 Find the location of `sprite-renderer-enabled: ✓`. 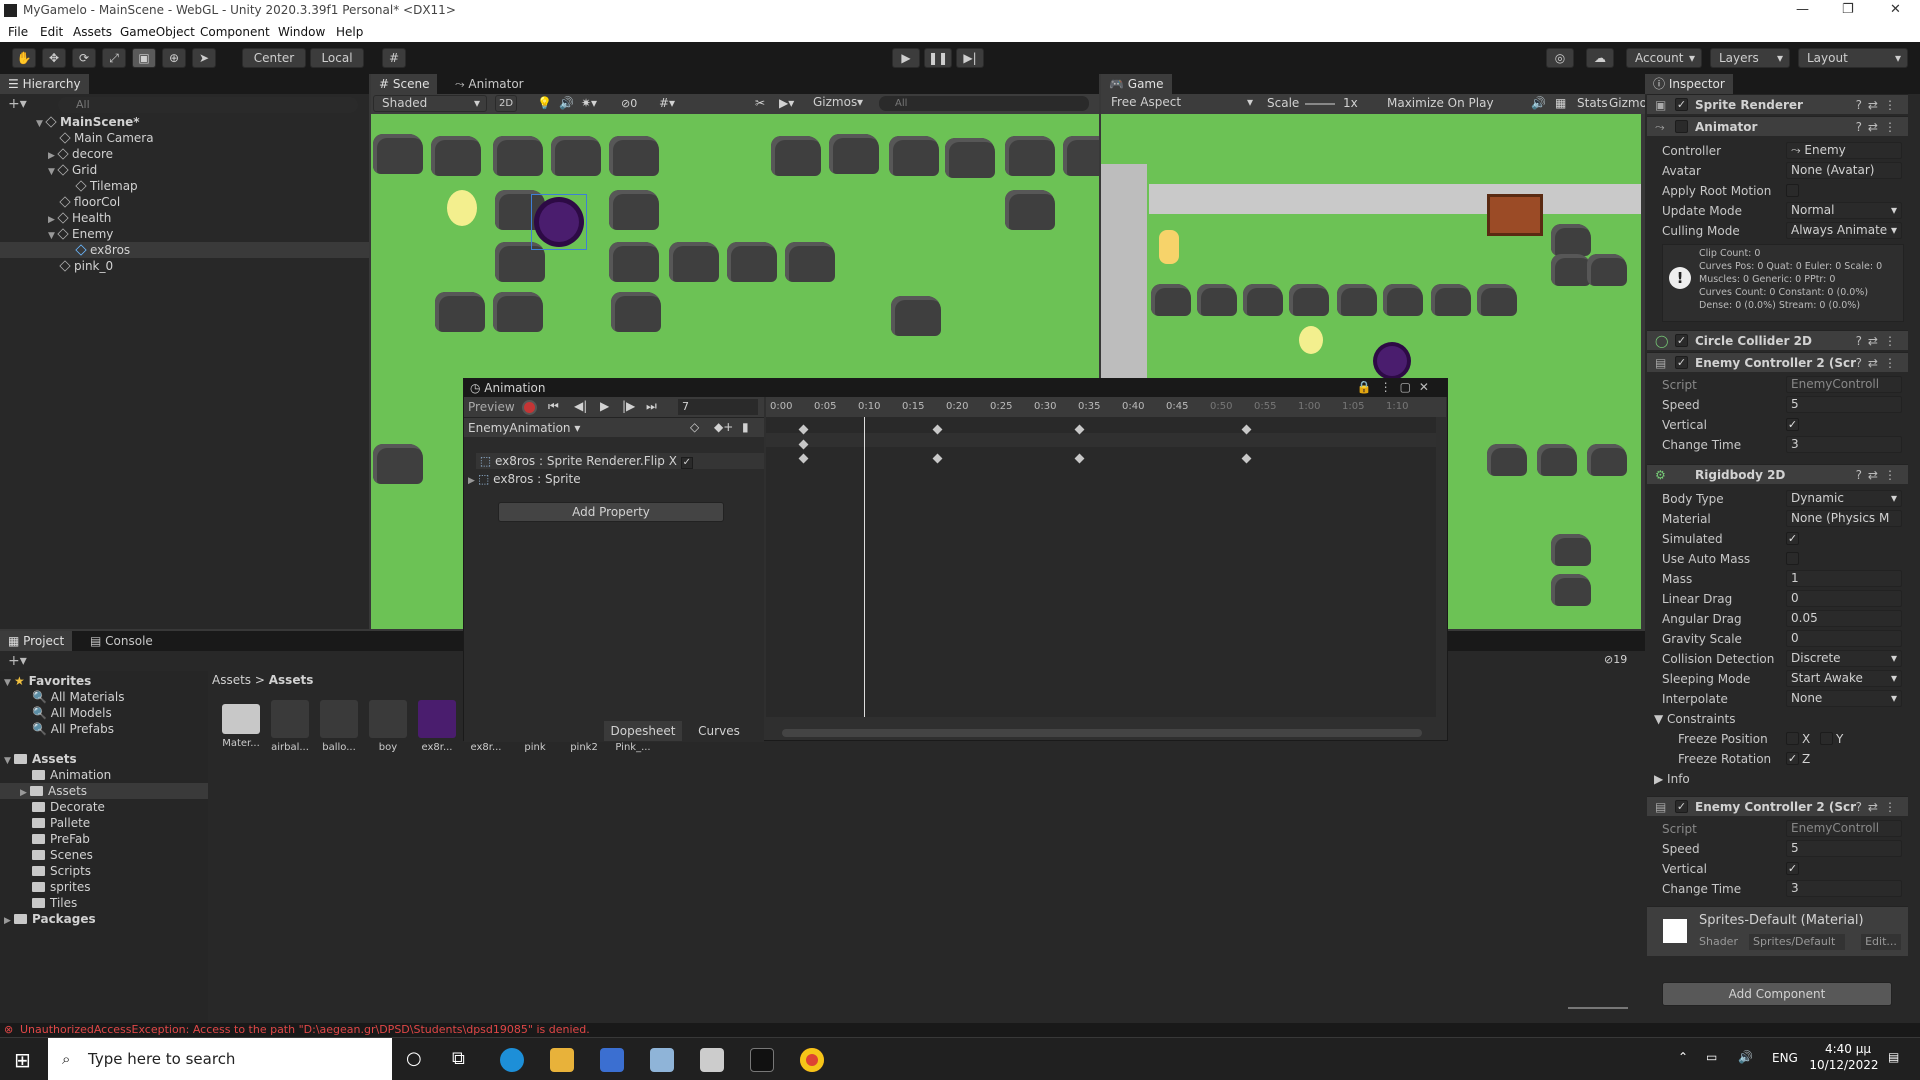

sprite-renderer-enabled: ✓ is located at coordinates (1681, 104).